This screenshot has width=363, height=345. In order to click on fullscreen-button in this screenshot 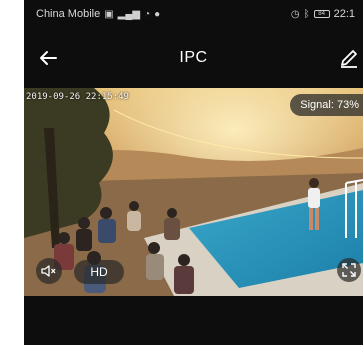, I will do `click(349, 270)`.